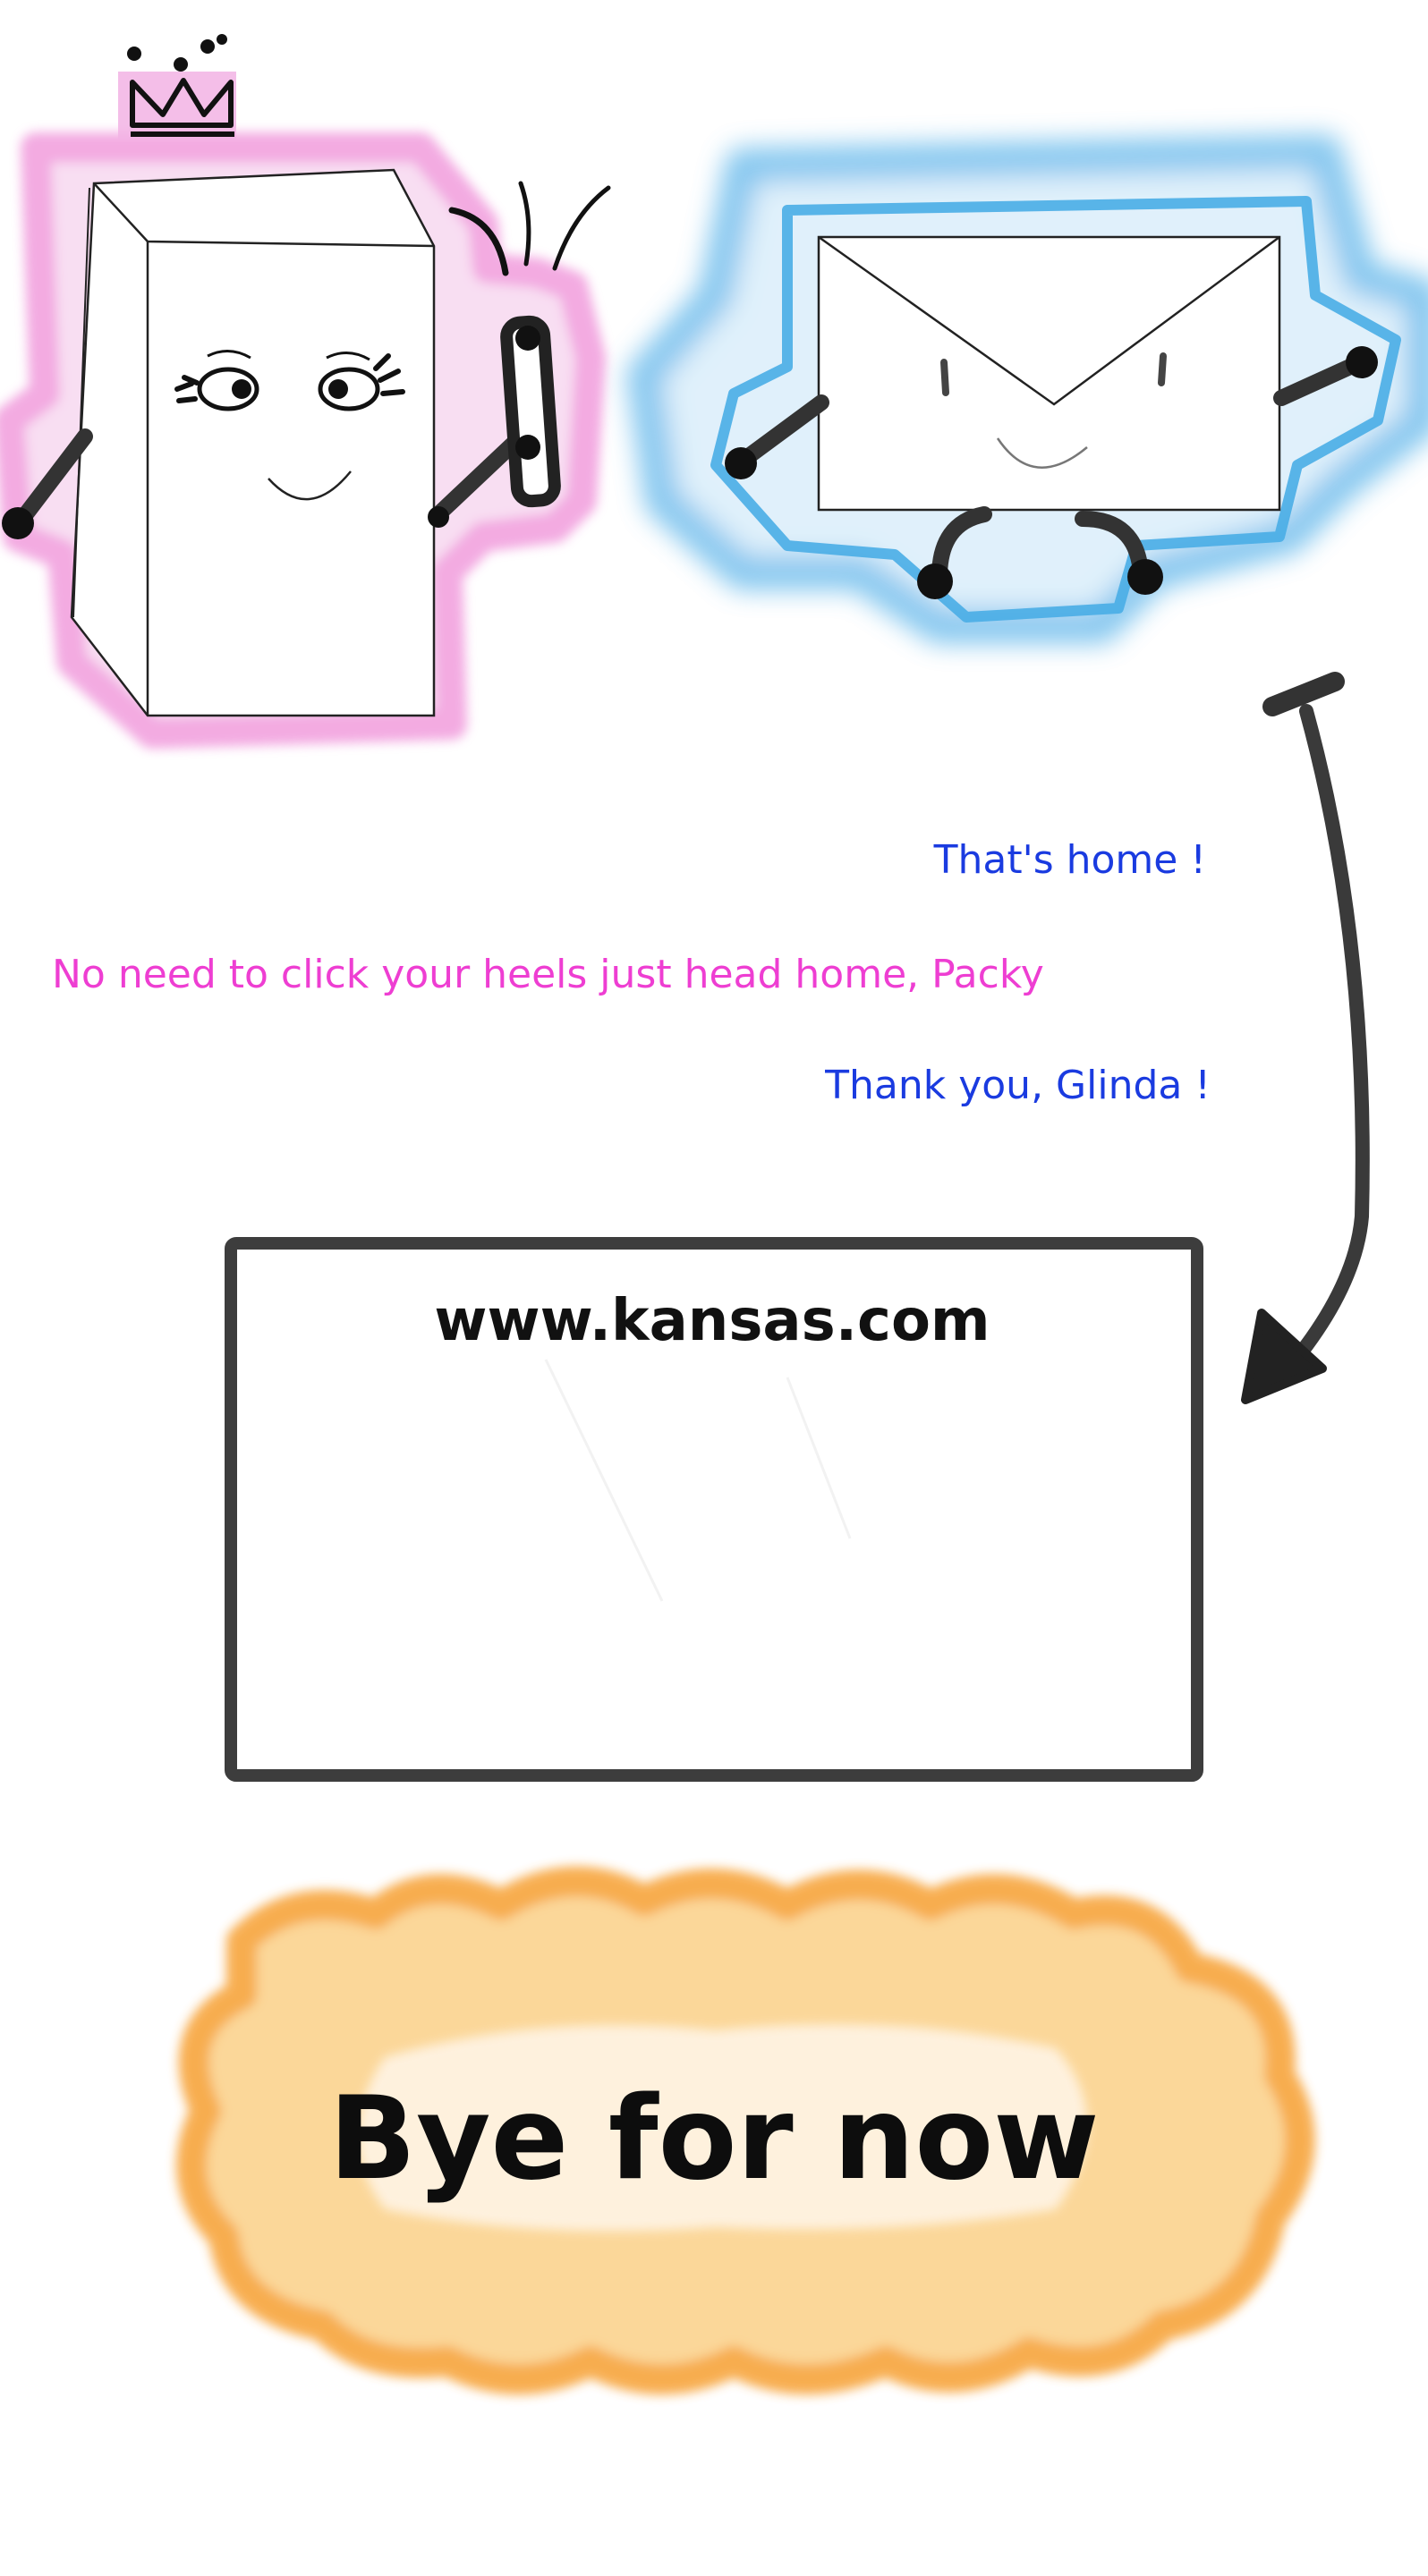 This screenshot has height=2576, width=1428. What do you see at coordinates (1027, 389) in the screenshot?
I see `packy-character` at bounding box center [1027, 389].